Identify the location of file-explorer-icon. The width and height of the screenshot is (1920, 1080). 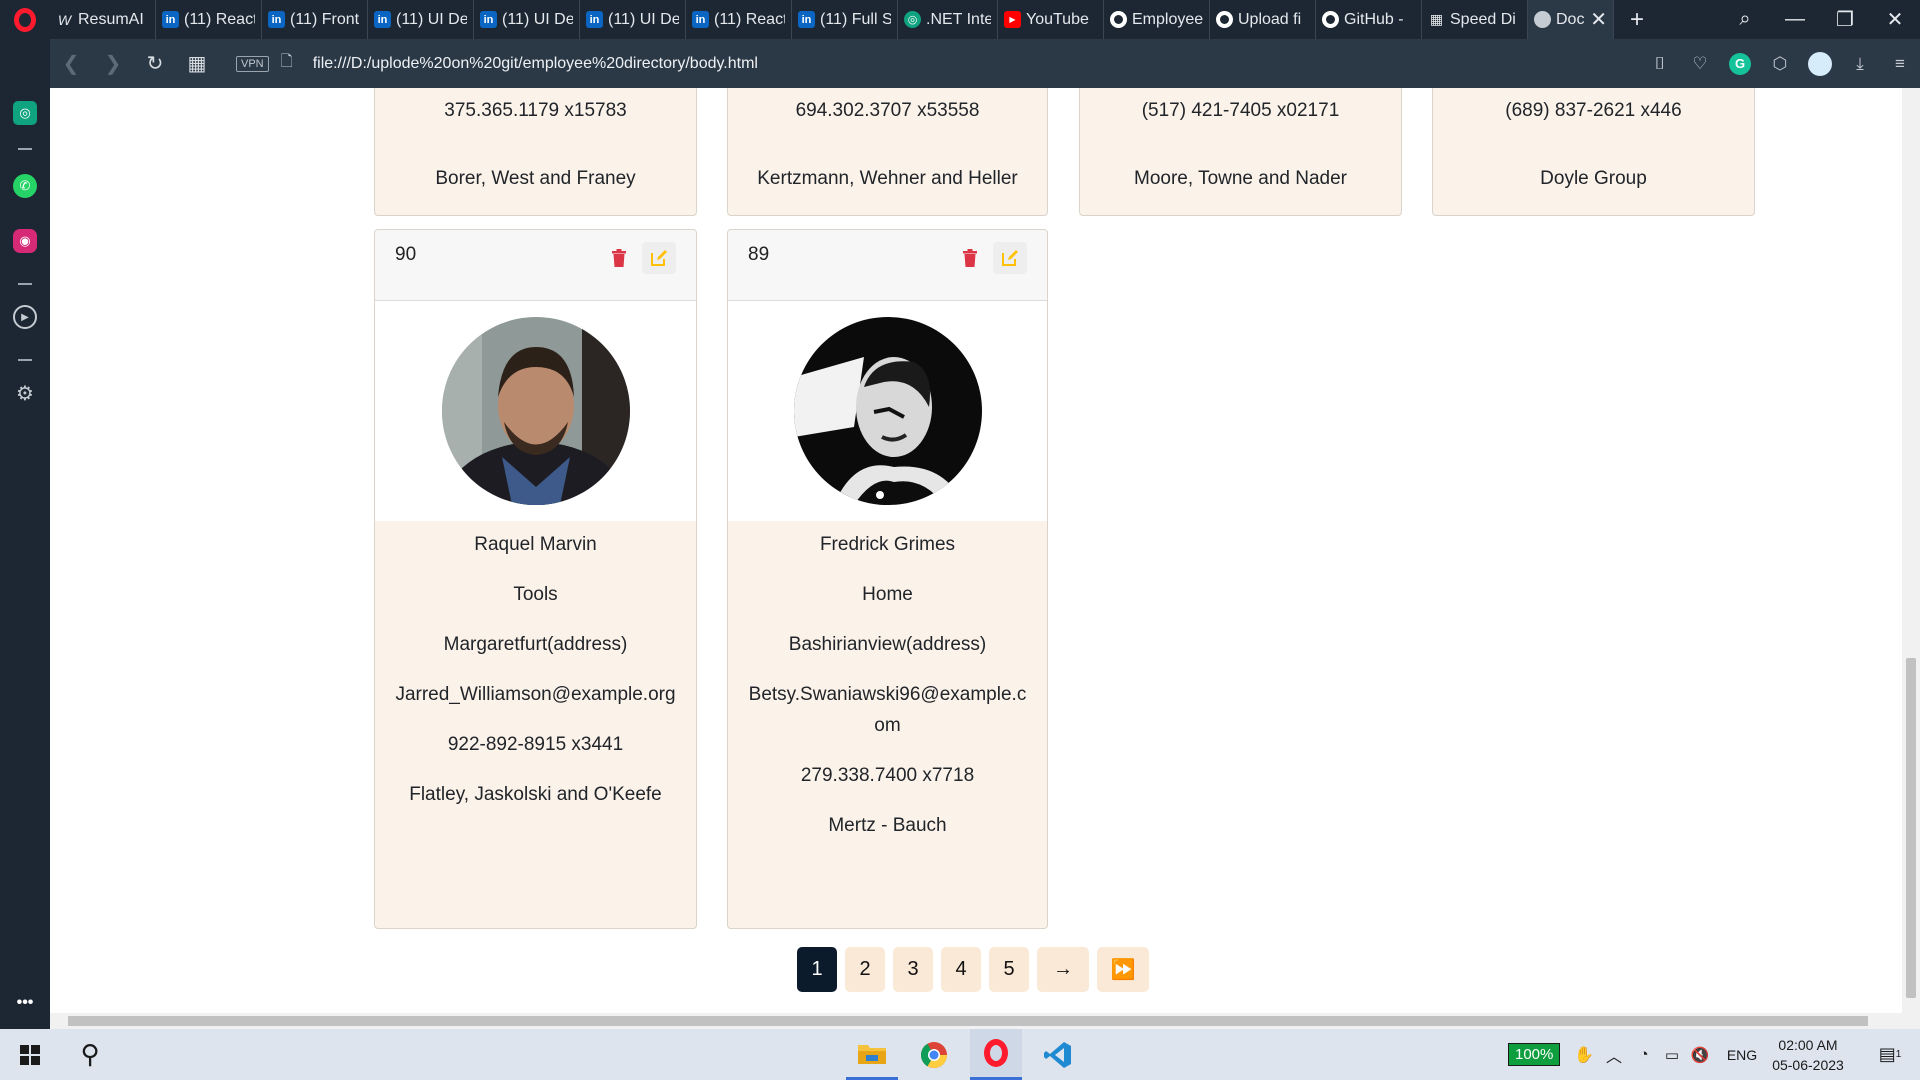
(872, 1054).